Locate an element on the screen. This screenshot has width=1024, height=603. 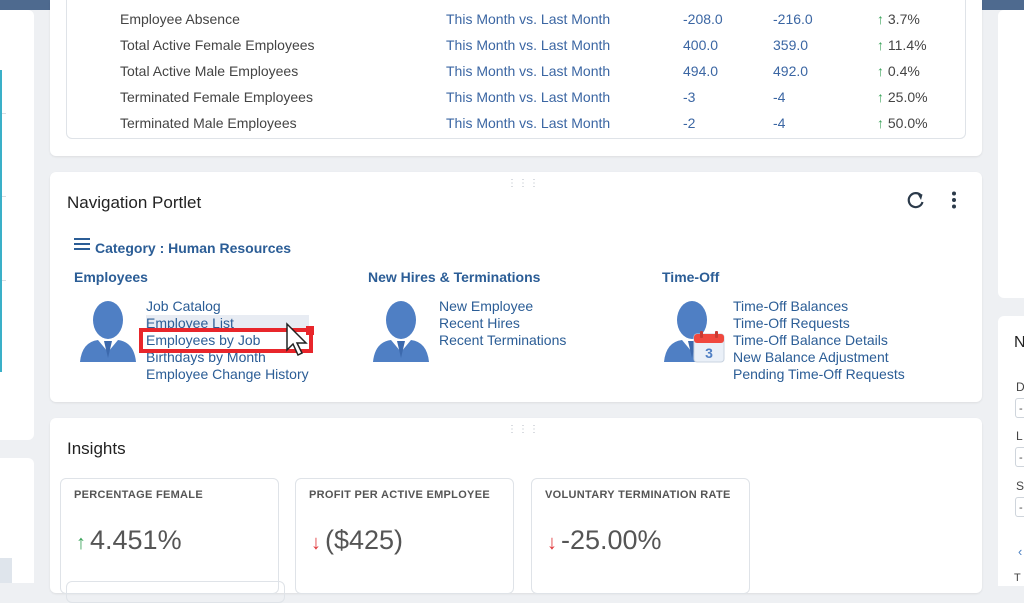
insight-value-wrap: ↓ -25.00% is located at coordinates (604, 540).